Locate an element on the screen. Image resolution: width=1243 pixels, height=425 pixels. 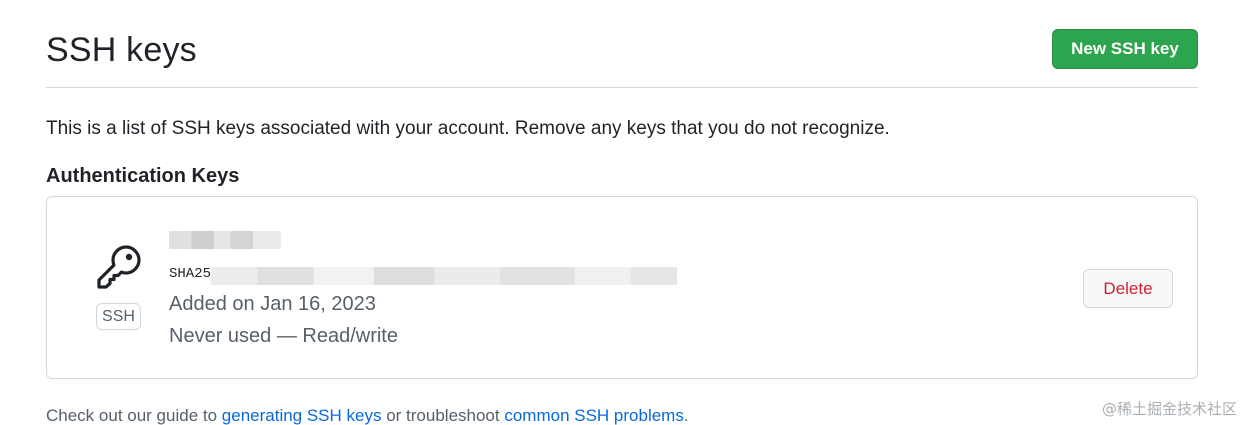
new-ssh-key-button: New SSH key is located at coordinates (1125, 49).